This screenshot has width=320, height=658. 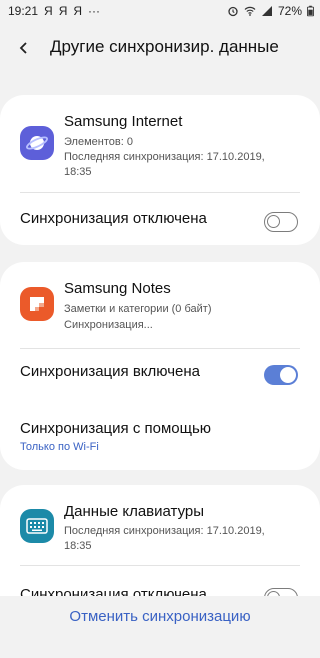 What do you see at coordinates (250, 11) in the screenshot?
I see `wifi-icon` at bounding box center [250, 11].